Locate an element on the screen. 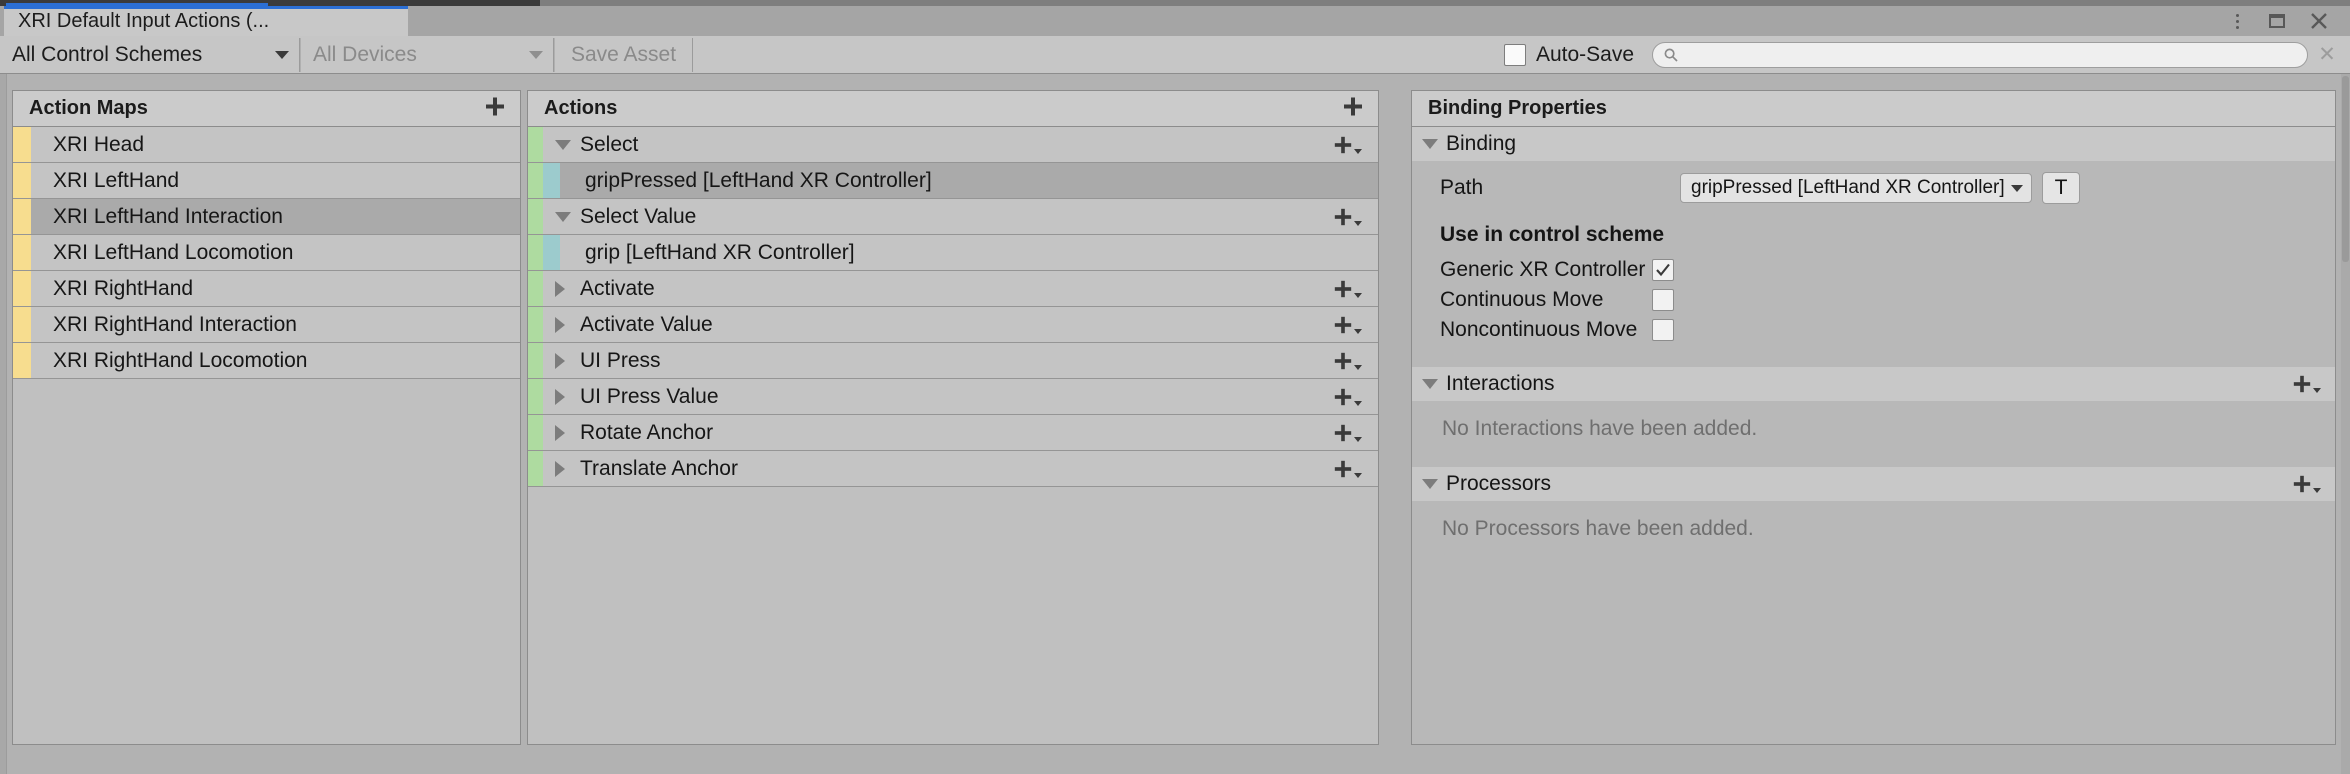  interactions-label: Interactions is located at coordinates (1500, 383).